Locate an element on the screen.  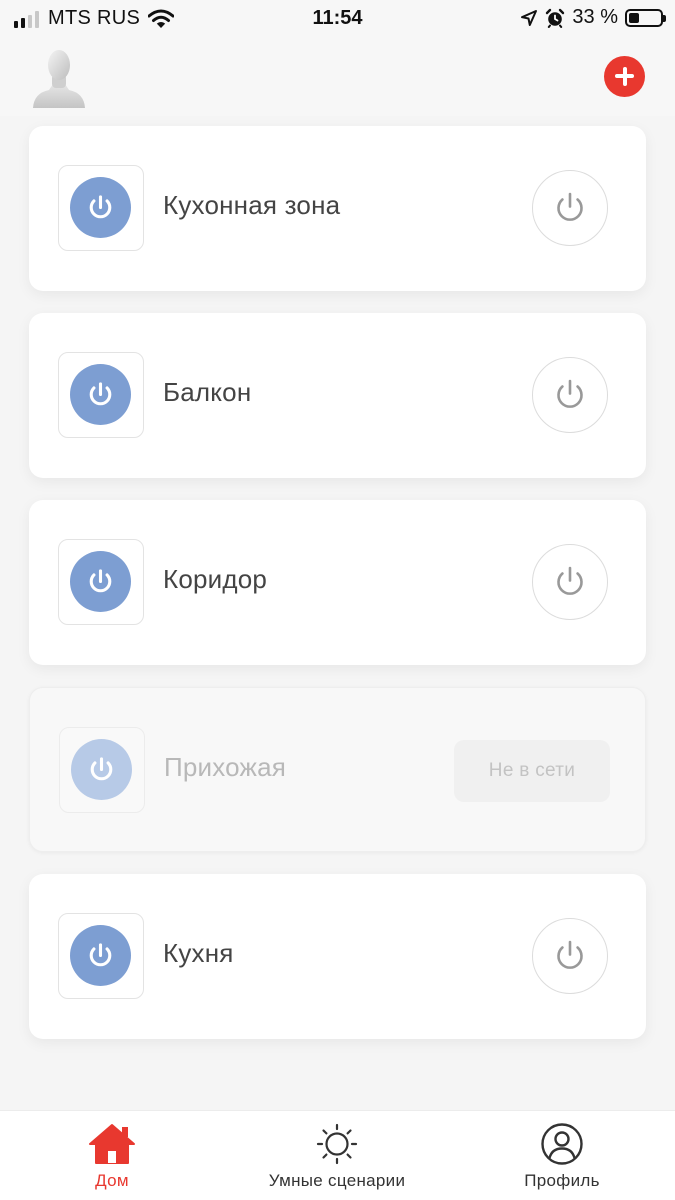
device-card: Кухонная зона is located at coordinates (337, 208).